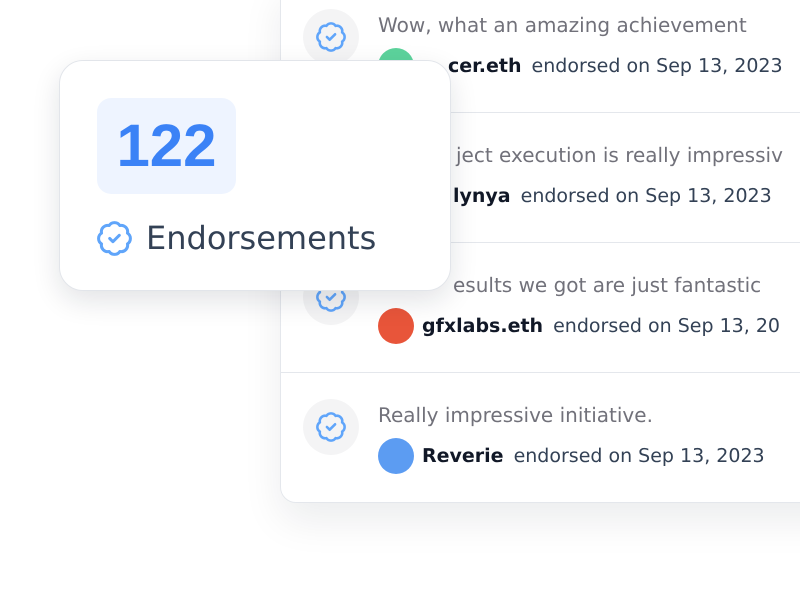  What do you see at coordinates (166, 146) in the screenshot?
I see `endorsement-count: 122` at bounding box center [166, 146].